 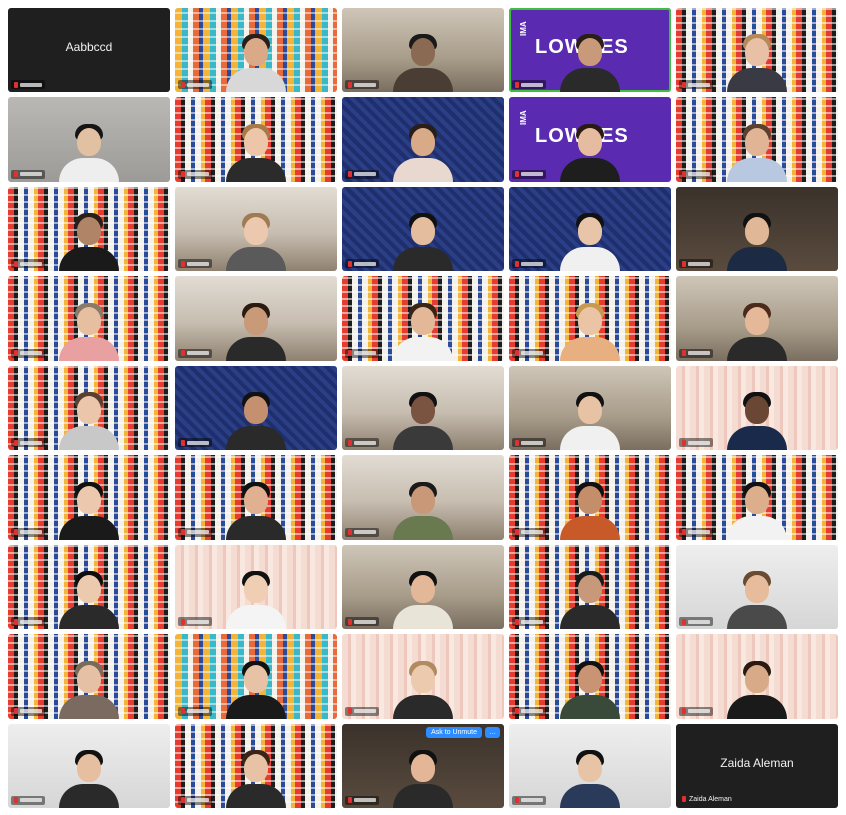 What do you see at coordinates (590, 50) in the screenshot?
I see `participant-tile-active-speaker: IMA LOWRES` at bounding box center [590, 50].